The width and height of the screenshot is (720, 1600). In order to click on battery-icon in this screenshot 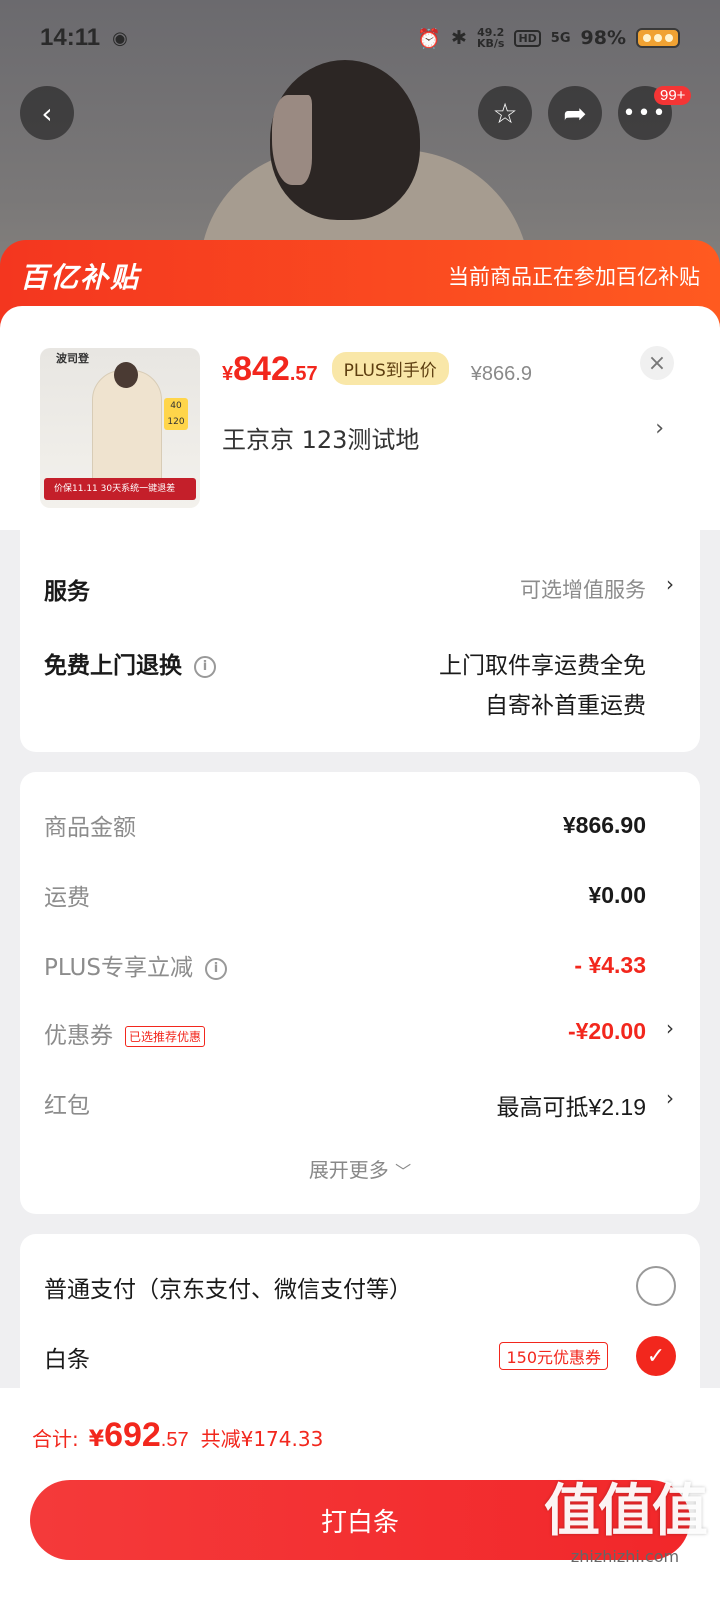, I will do `click(658, 38)`.